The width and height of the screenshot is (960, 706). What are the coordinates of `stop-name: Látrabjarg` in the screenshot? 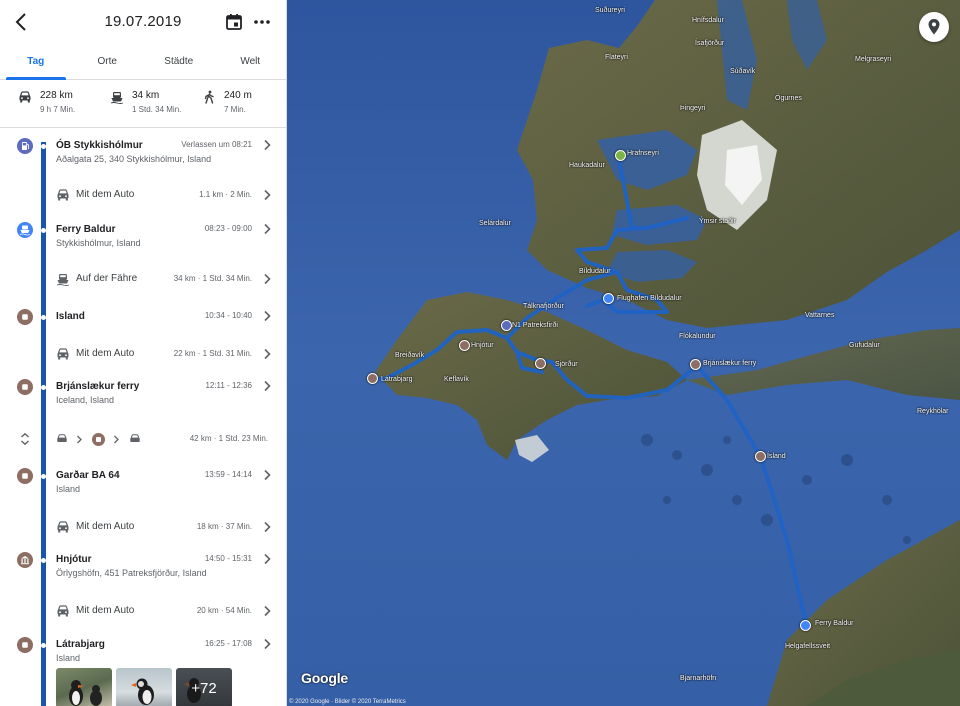 It's located at (80, 644).